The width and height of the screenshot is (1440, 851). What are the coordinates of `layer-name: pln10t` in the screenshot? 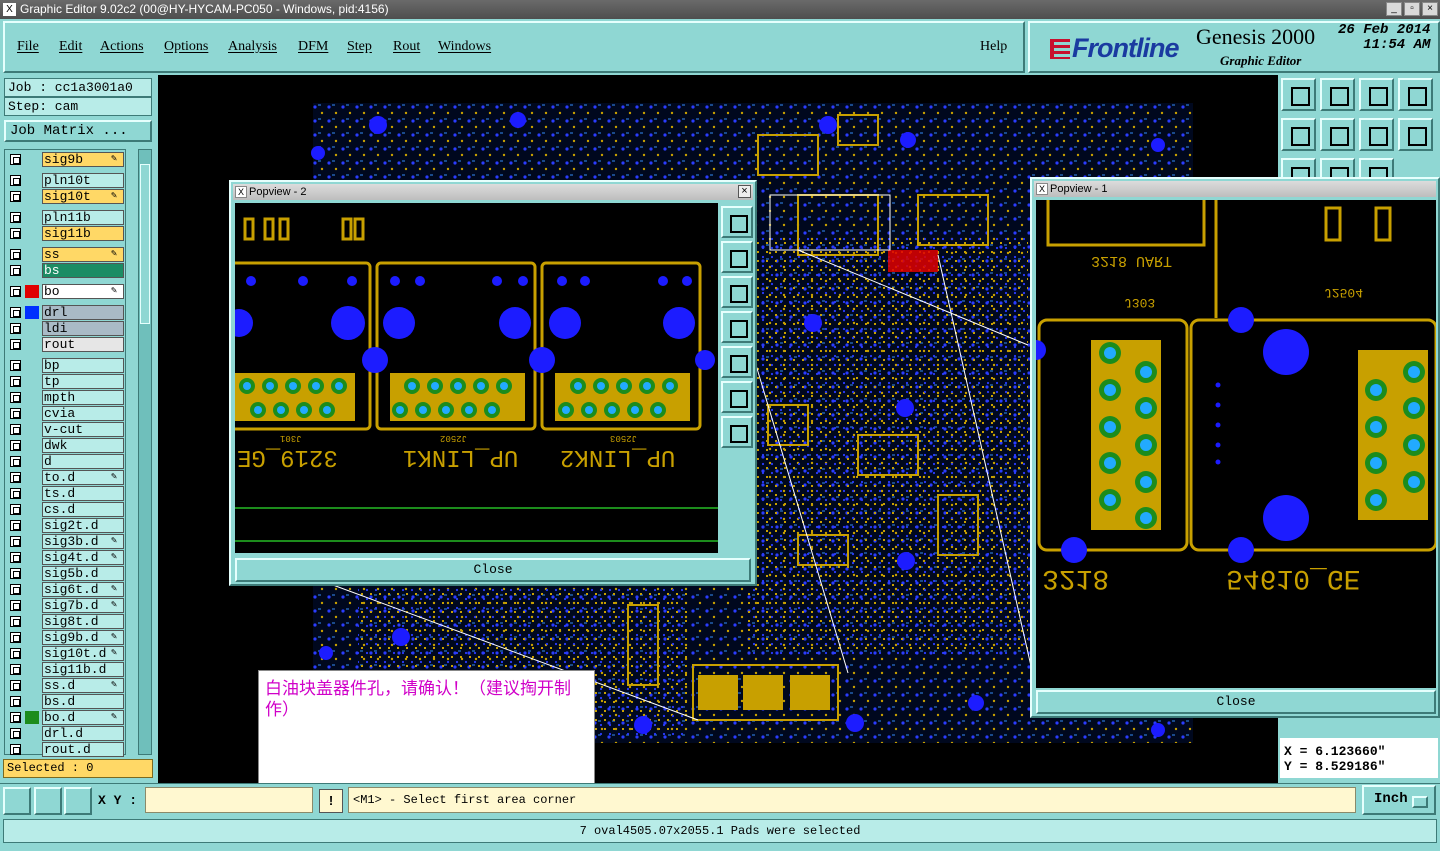 It's located at (83, 180).